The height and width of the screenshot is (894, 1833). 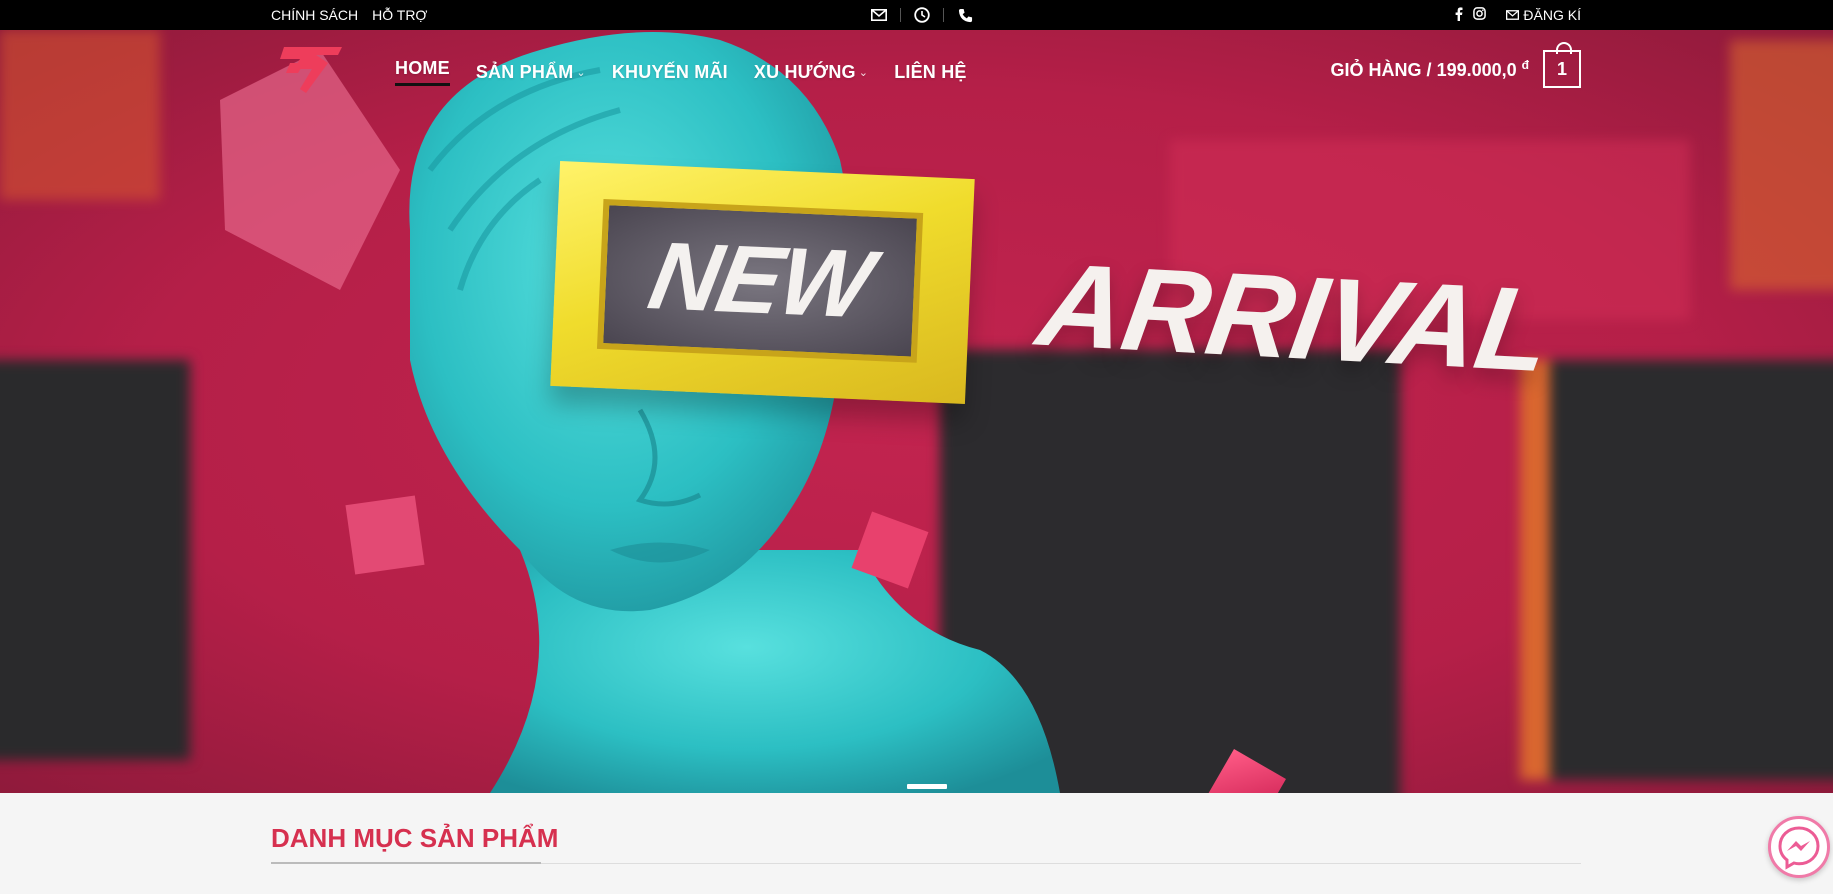 I want to click on currency-symbol: đ, so click(x=1525, y=64).